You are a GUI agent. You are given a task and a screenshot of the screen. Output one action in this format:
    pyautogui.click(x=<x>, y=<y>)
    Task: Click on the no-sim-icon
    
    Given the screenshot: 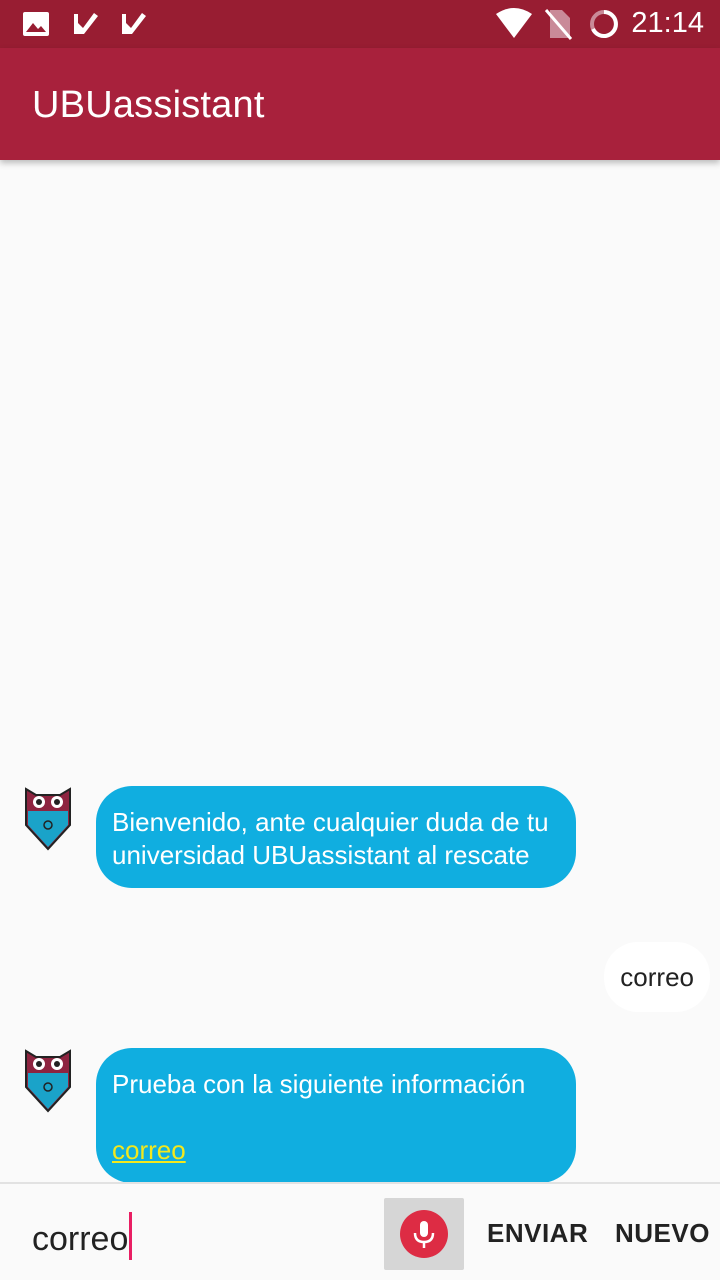 What is the action you would take?
    pyautogui.click(x=558, y=24)
    